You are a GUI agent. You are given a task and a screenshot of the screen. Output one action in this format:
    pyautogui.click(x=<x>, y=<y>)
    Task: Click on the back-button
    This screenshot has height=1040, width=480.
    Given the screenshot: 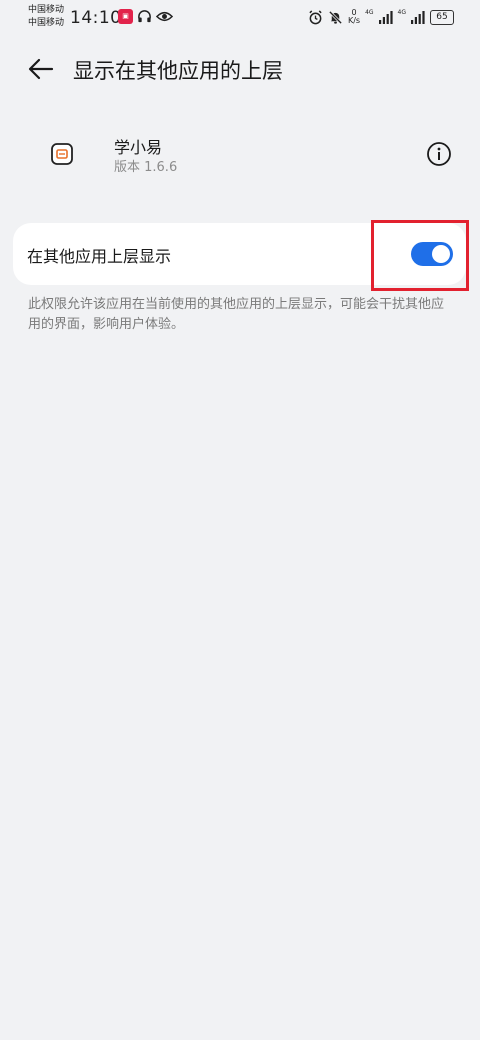 What is the action you would take?
    pyautogui.click(x=41, y=69)
    